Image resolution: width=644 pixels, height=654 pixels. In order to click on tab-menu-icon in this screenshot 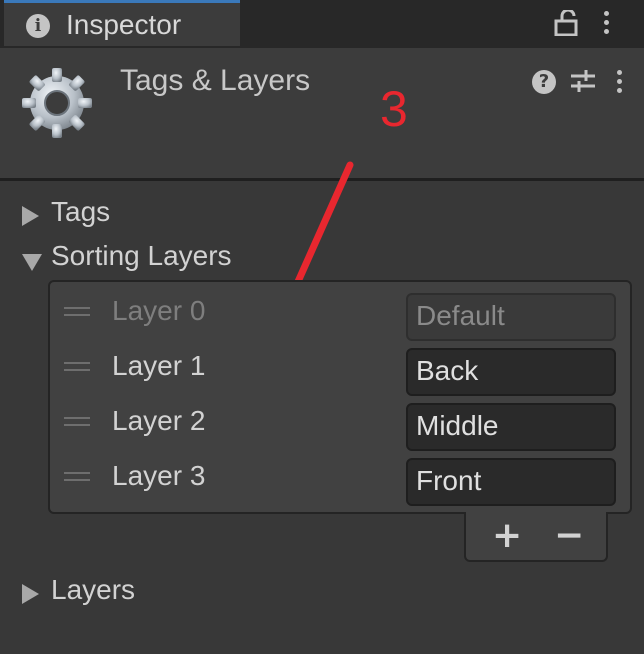, I will do `click(607, 24)`.